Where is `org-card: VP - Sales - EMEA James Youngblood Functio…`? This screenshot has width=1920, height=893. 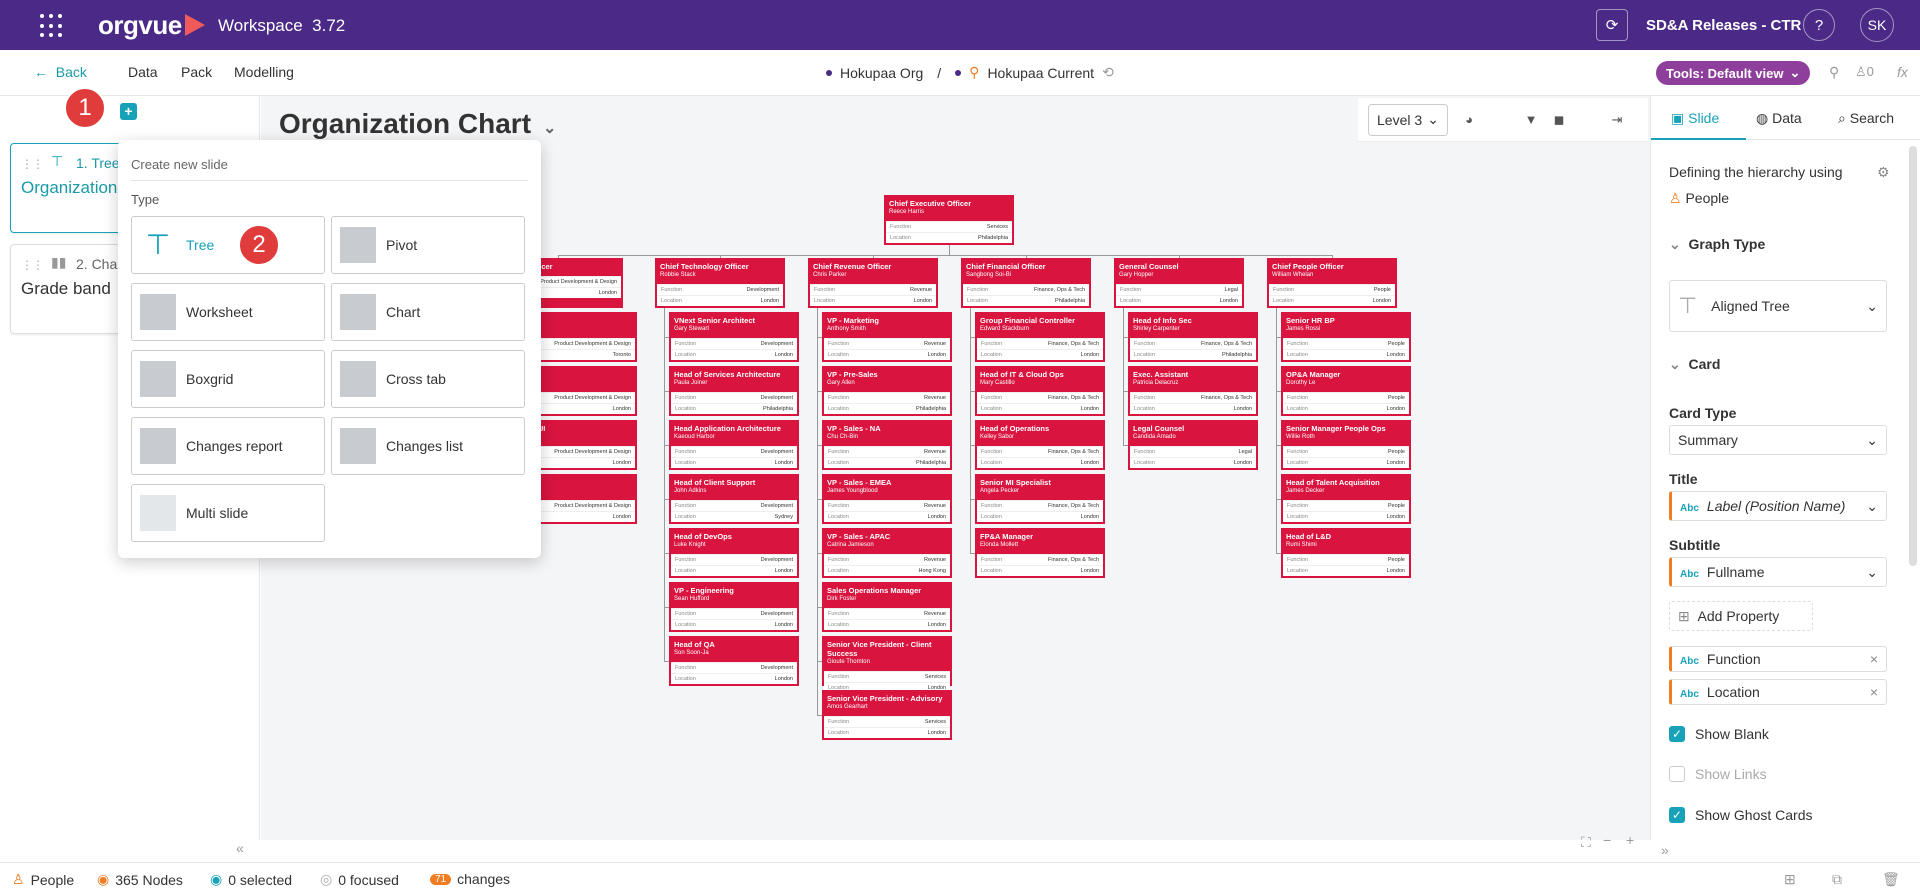 org-card: VP - Sales - EMEA James Youngblood Functio… is located at coordinates (887, 499).